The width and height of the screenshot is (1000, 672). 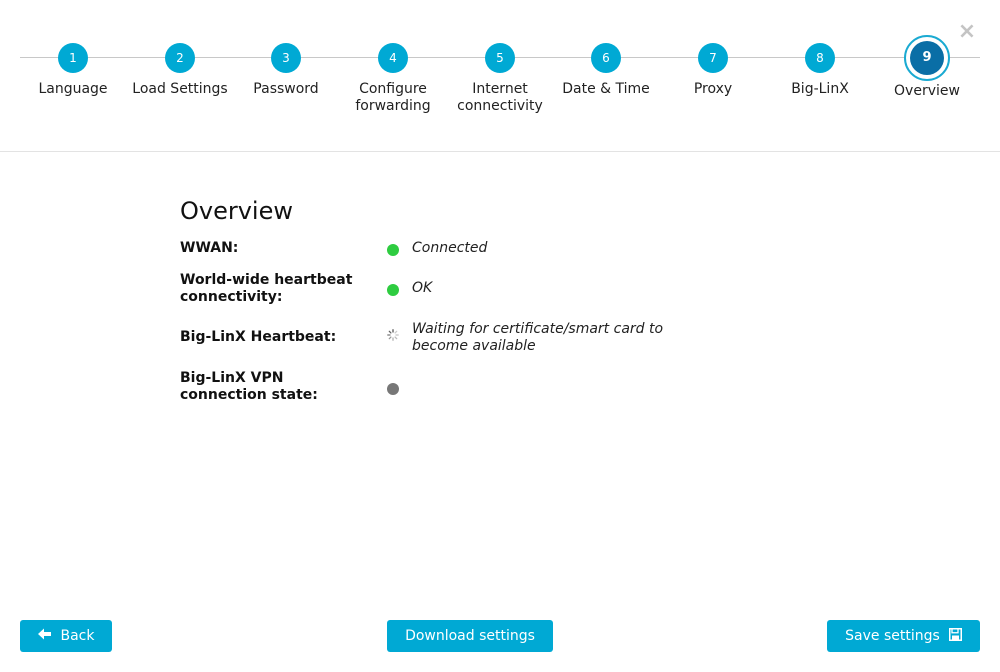 I want to click on status-dot-gray-icon, so click(x=393, y=389).